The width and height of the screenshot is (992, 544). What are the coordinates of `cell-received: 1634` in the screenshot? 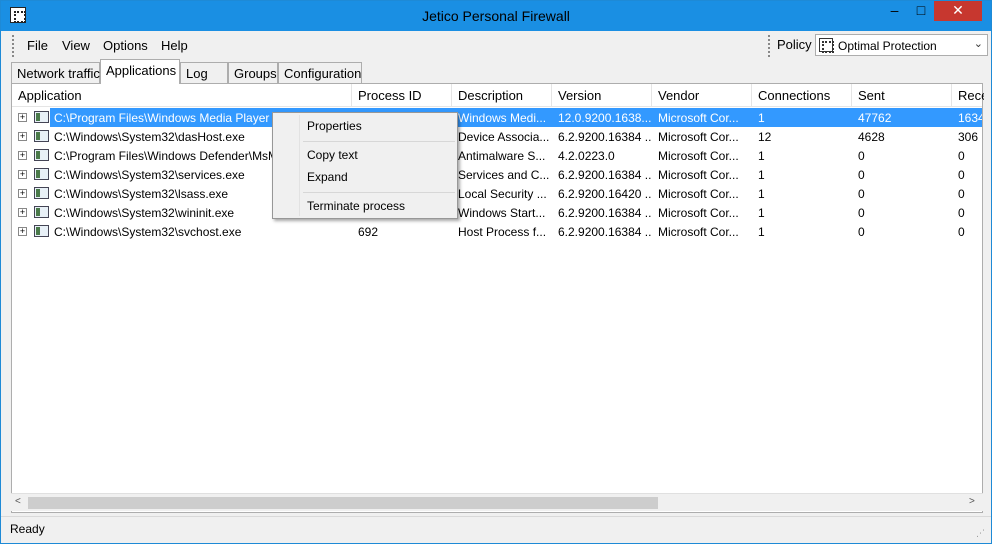 It's located at (970, 118).